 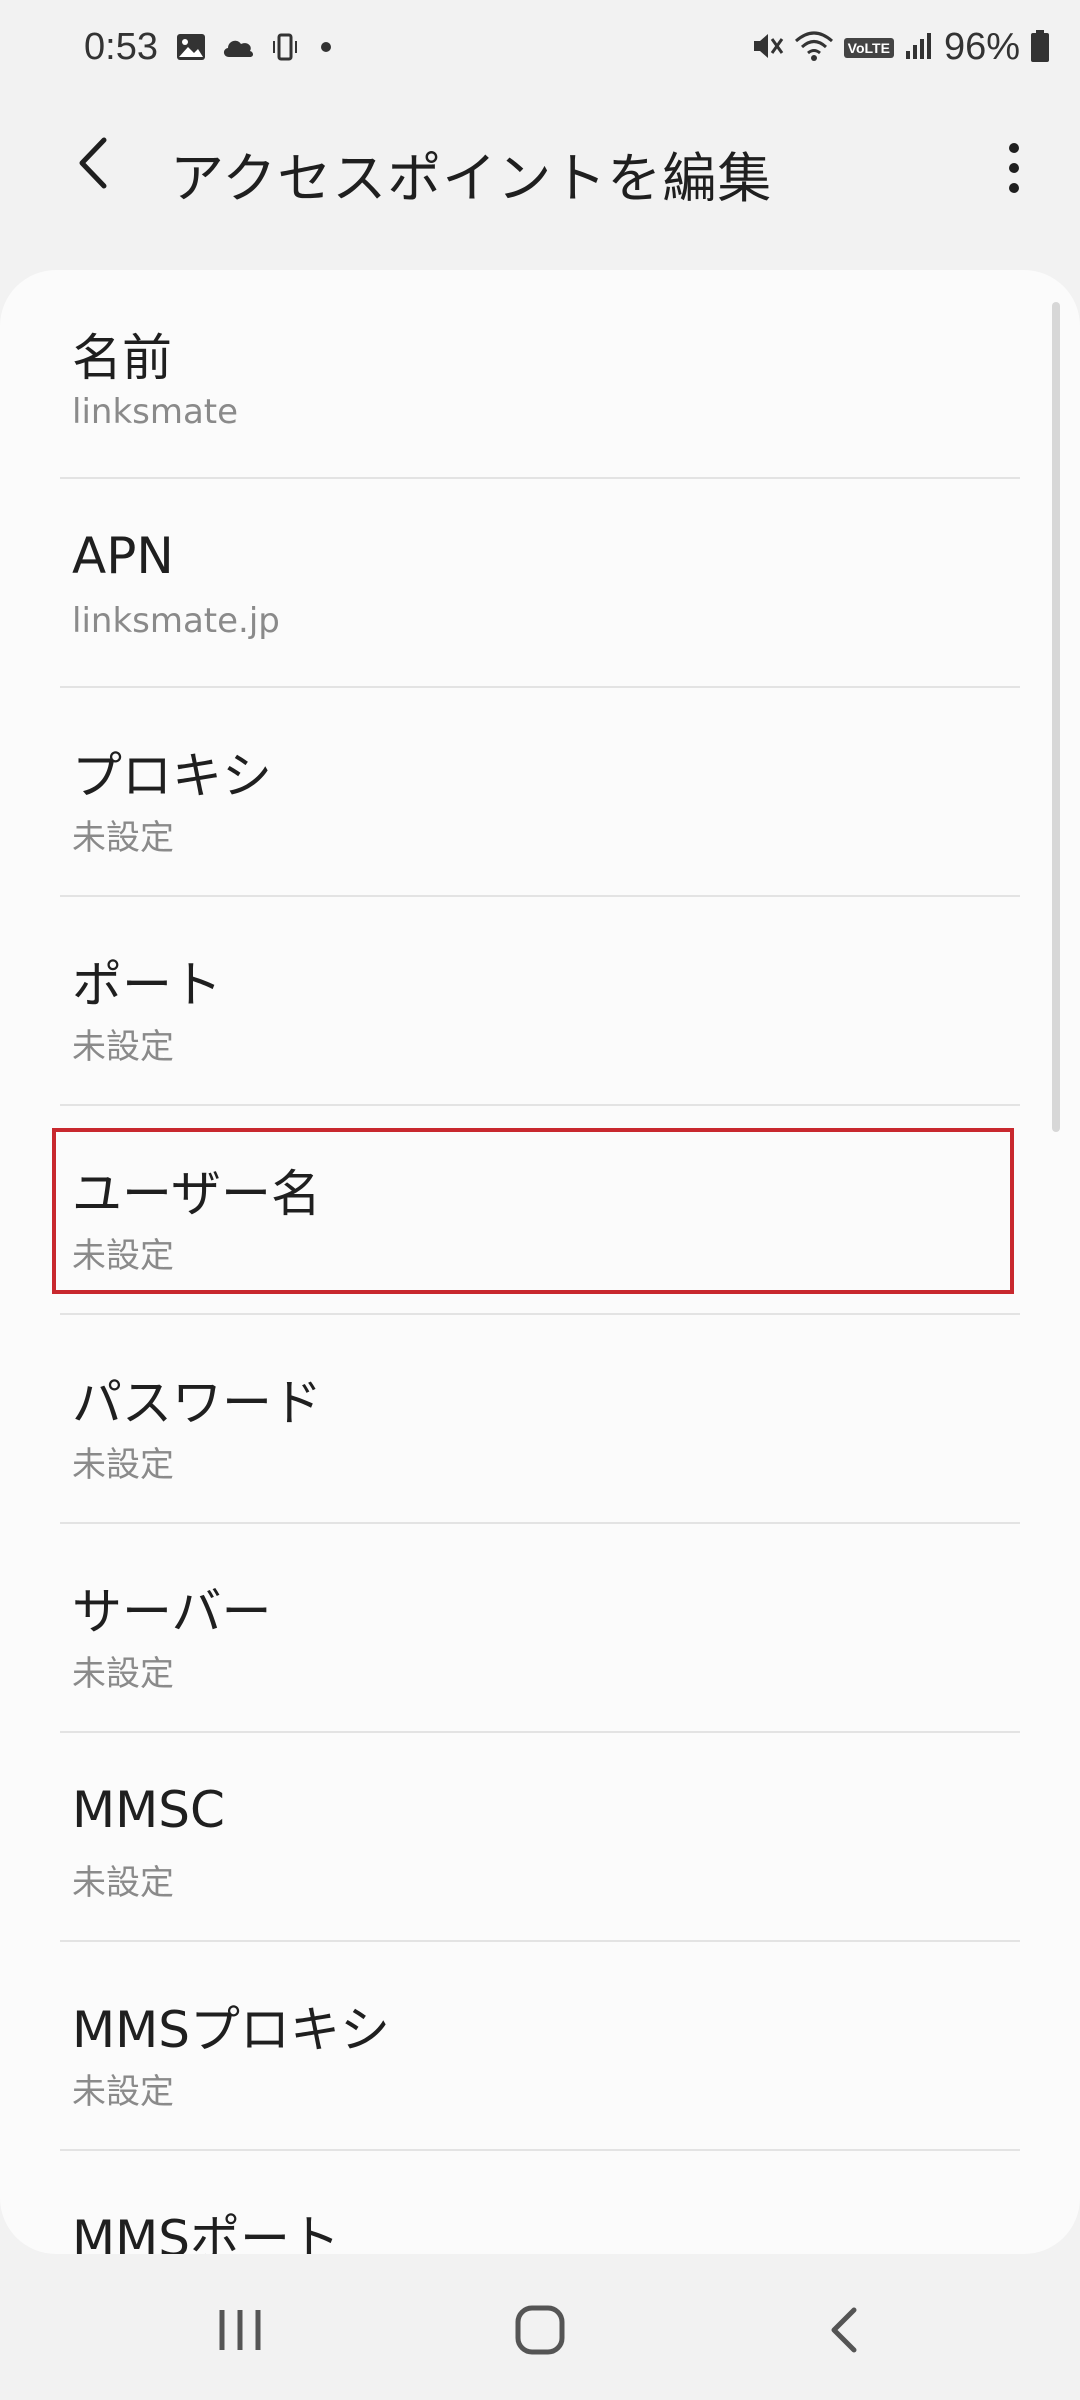 I want to click on page-title: アクセスポイントを編集, so click(x=471, y=178).